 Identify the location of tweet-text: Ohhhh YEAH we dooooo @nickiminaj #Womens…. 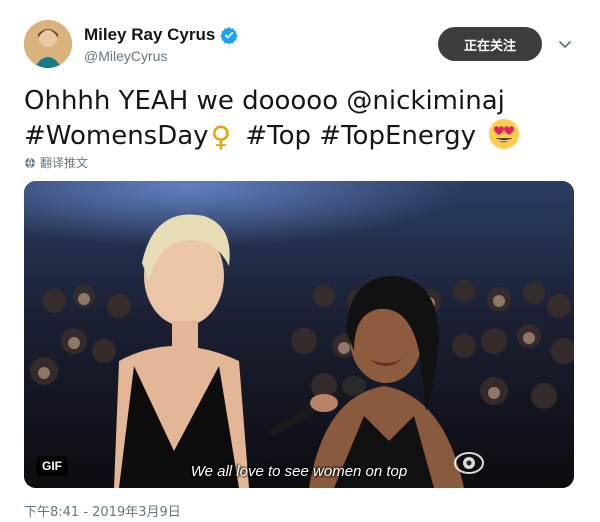
(304, 119).